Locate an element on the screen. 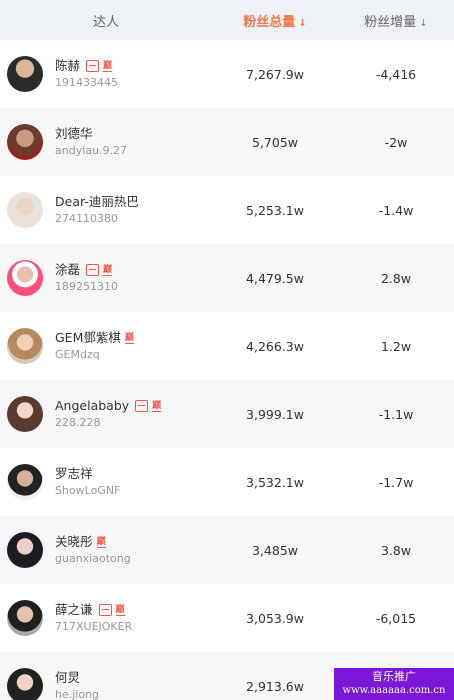 This screenshot has width=454, height=700. user-cell: 关晓彤巅 guanxiaotong is located at coordinates (106, 550).